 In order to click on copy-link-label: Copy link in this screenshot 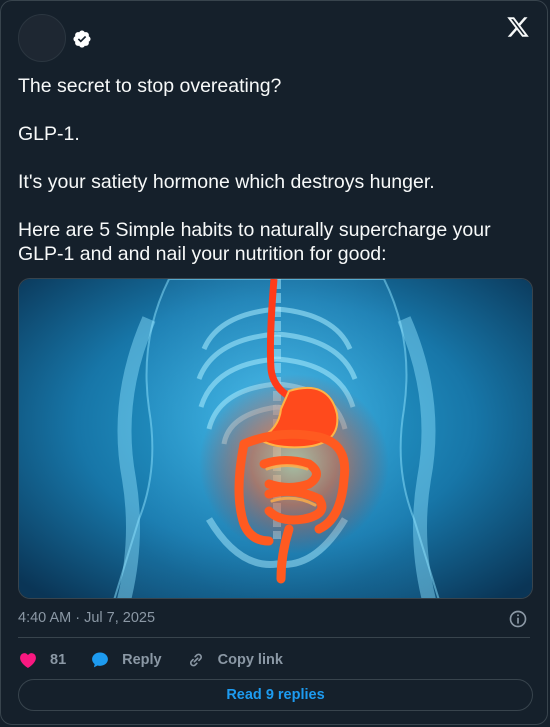, I will do `click(250, 660)`.